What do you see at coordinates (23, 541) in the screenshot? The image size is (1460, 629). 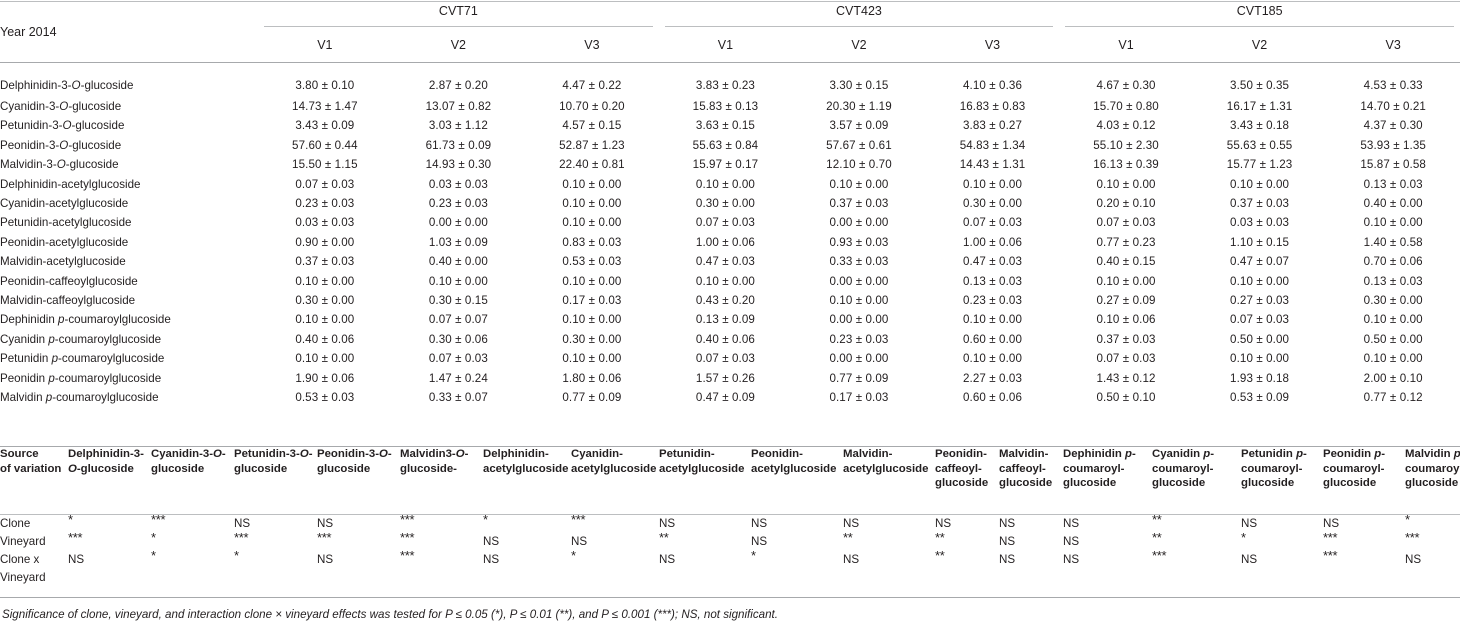 I see `significance-row-label: Vineyard` at bounding box center [23, 541].